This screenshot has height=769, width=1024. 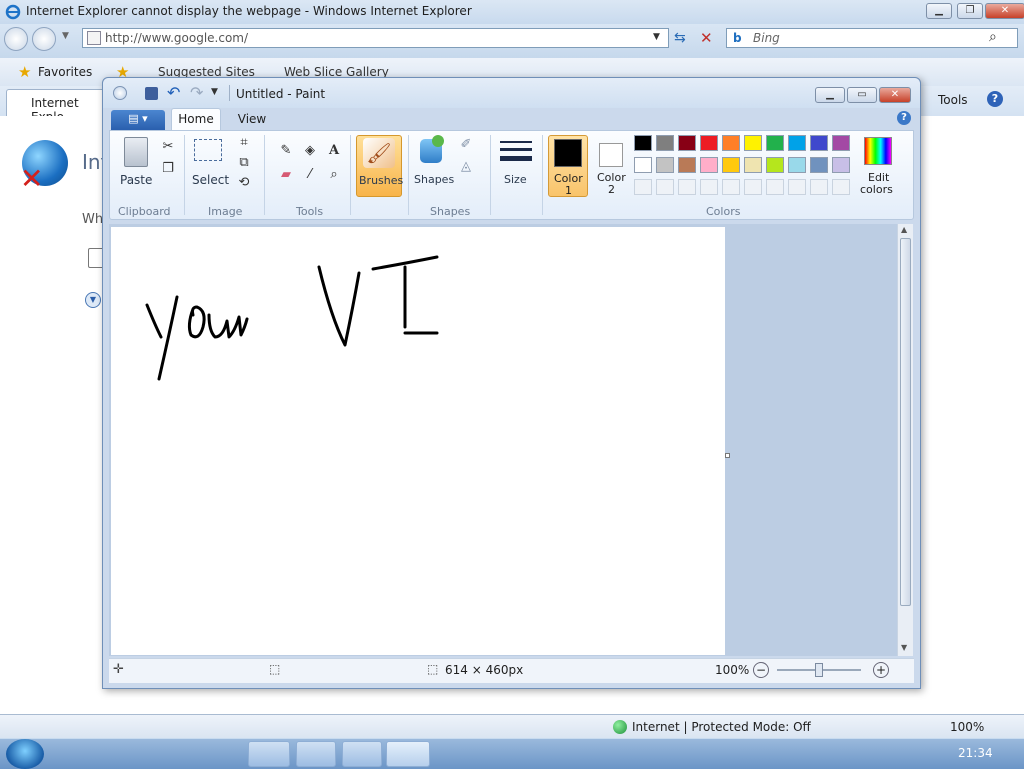 I want to click on rotate-icon: ⟲, so click(x=244, y=183).